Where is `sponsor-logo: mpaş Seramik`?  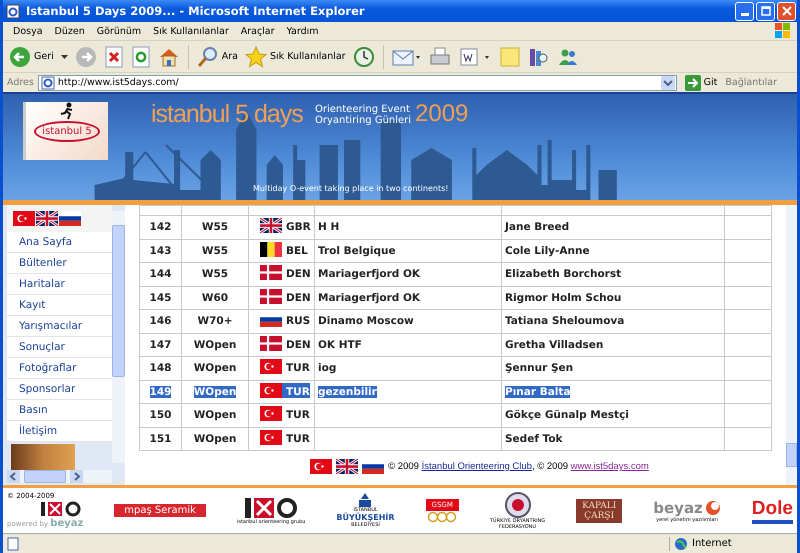 sponsor-logo: mpaş Seramik is located at coordinates (160, 510).